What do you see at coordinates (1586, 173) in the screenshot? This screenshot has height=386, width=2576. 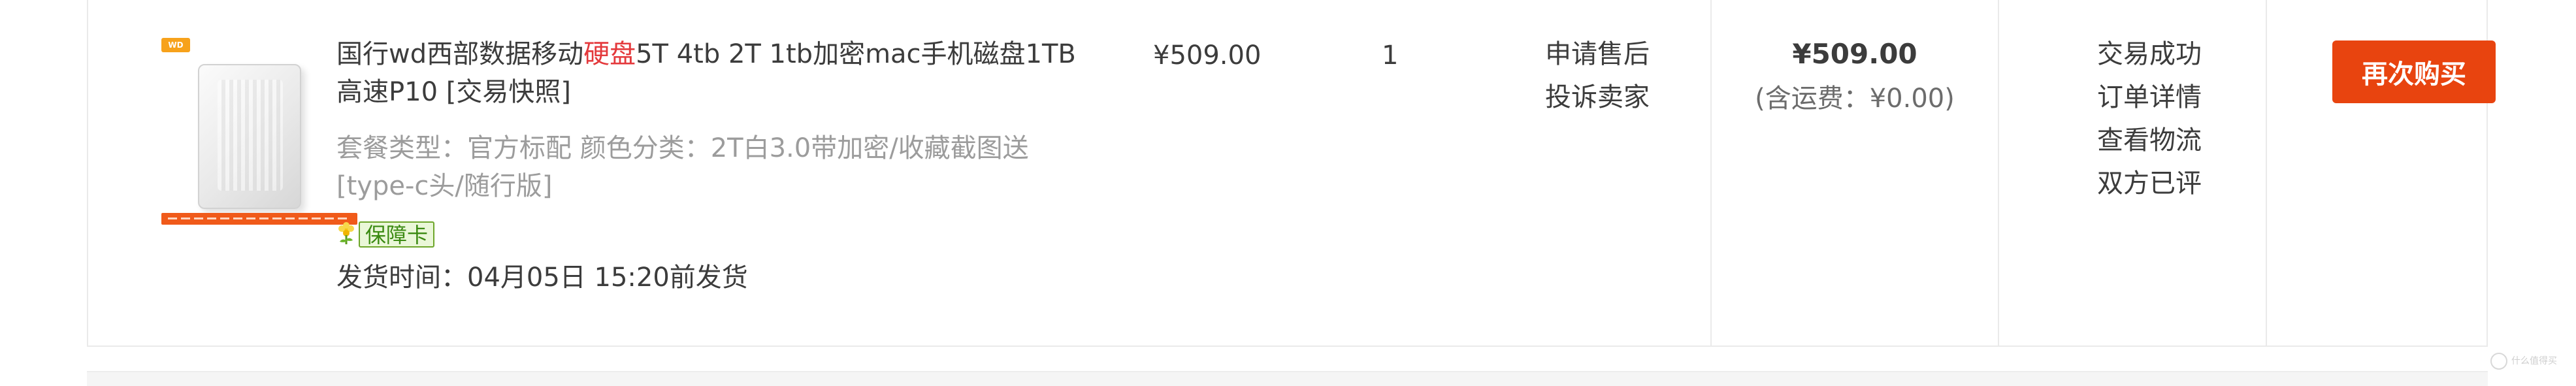 I see `aftersale-cell: 申请售后 投诉卖家` at bounding box center [1586, 173].